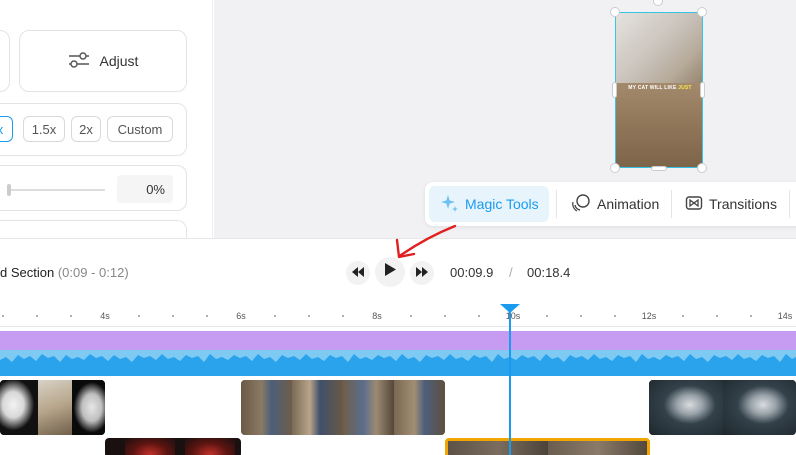 The height and width of the screenshot is (455, 796). I want to click on tools-bar: Magic Tools Animation Transitions, so click(610, 204).